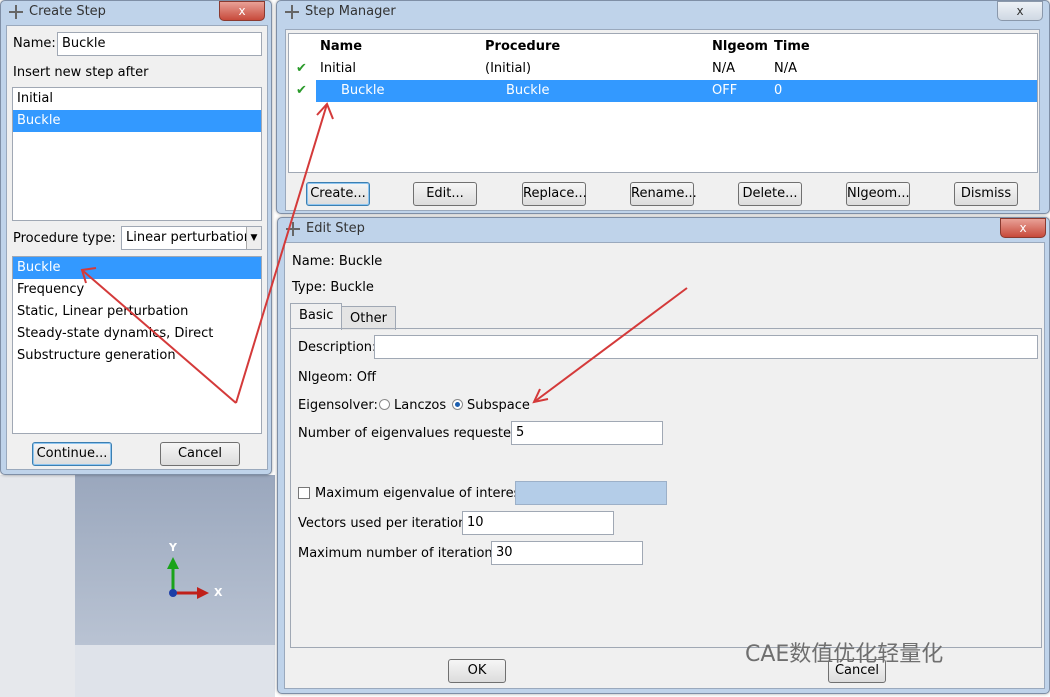 The width and height of the screenshot is (1050, 697). I want to click on eigensolver-lanczos-option: Lanczos, so click(412, 405).